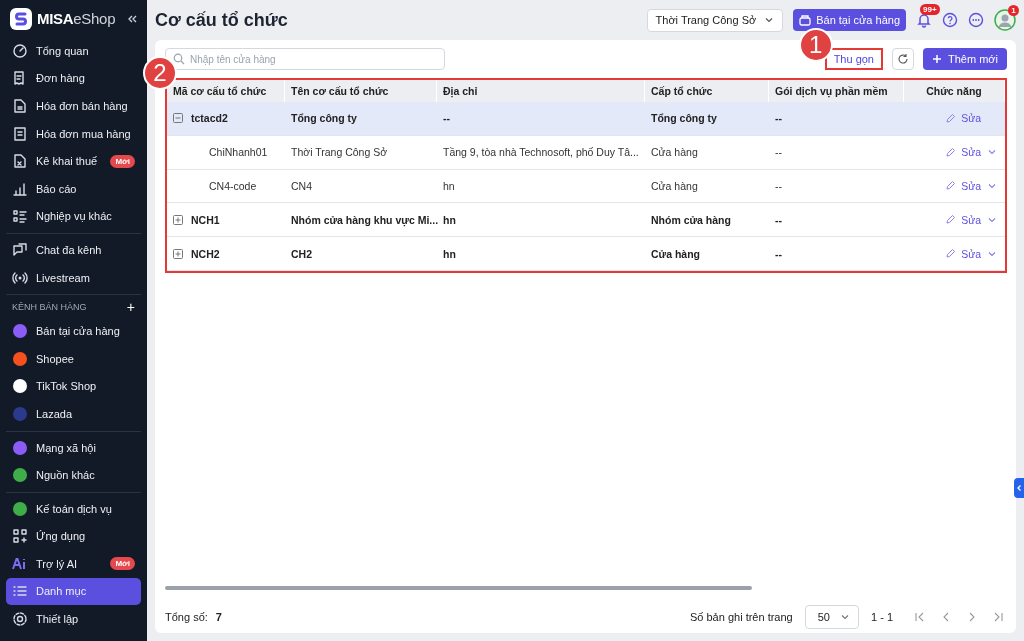  What do you see at coordinates (882, 617) in the screenshot?
I see `page-range: 1 - 1` at bounding box center [882, 617].